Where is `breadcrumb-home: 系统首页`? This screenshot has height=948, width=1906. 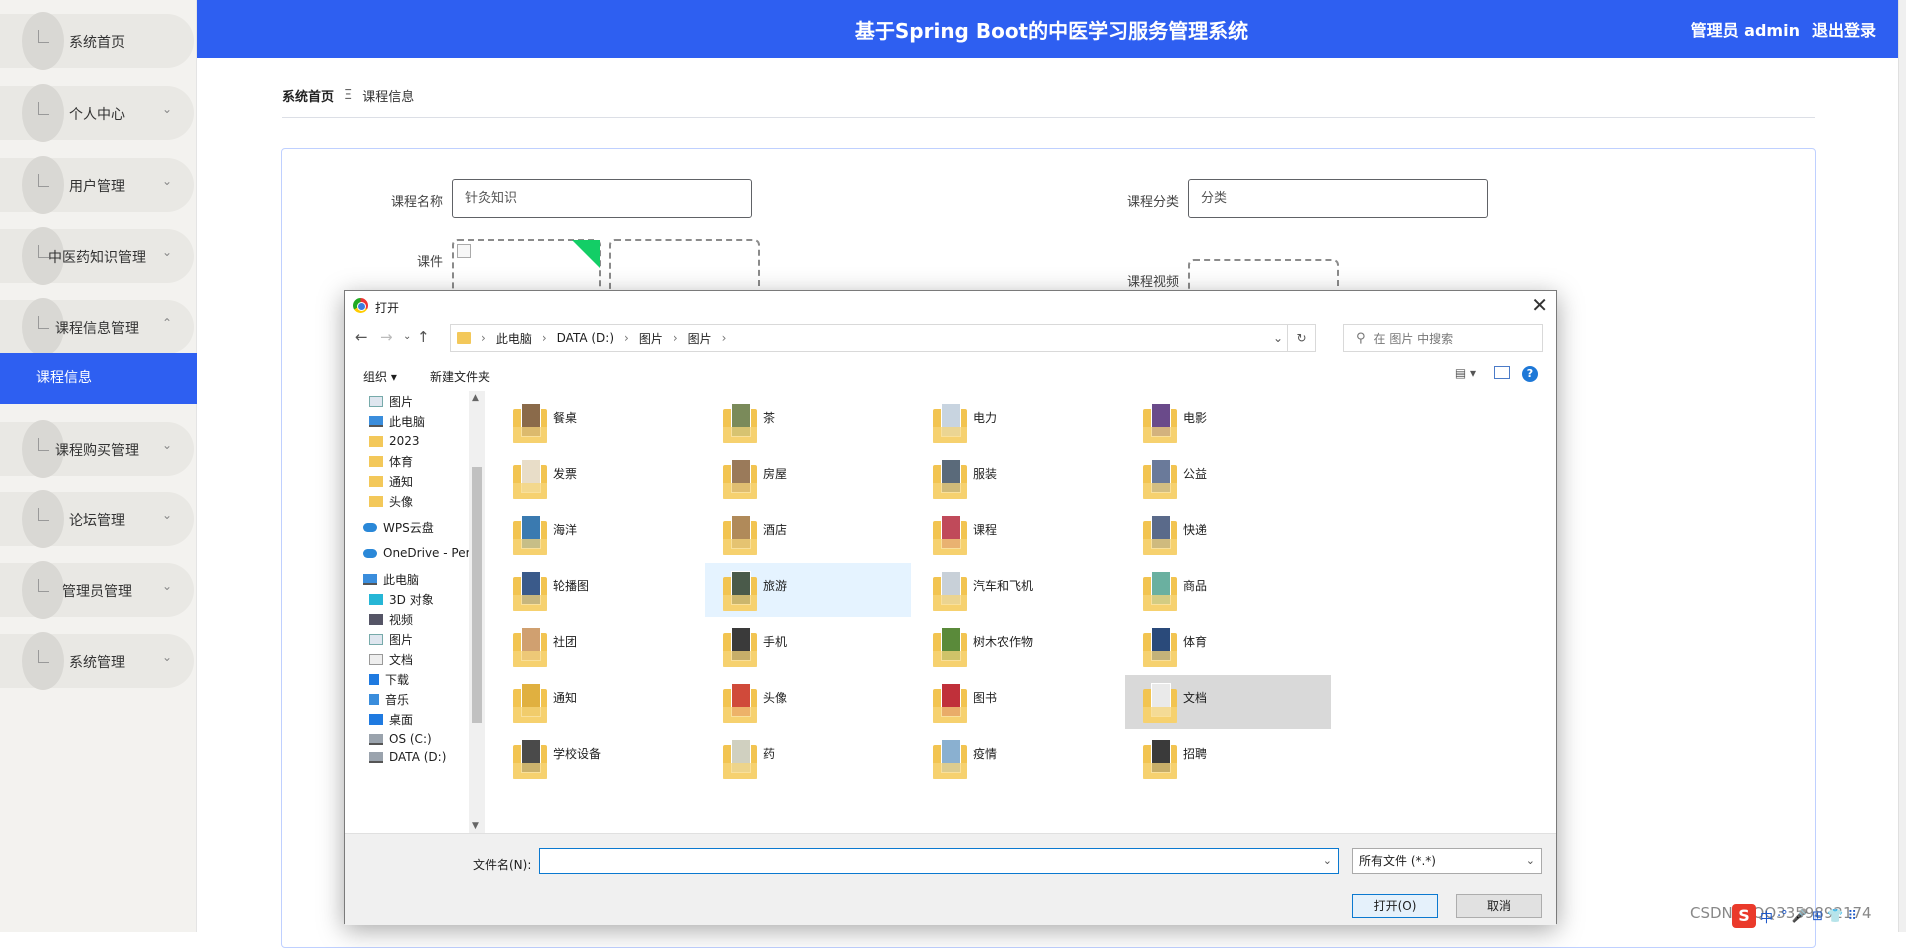 breadcrumb-home: 系统首页 is located at coordinates (308, 95).